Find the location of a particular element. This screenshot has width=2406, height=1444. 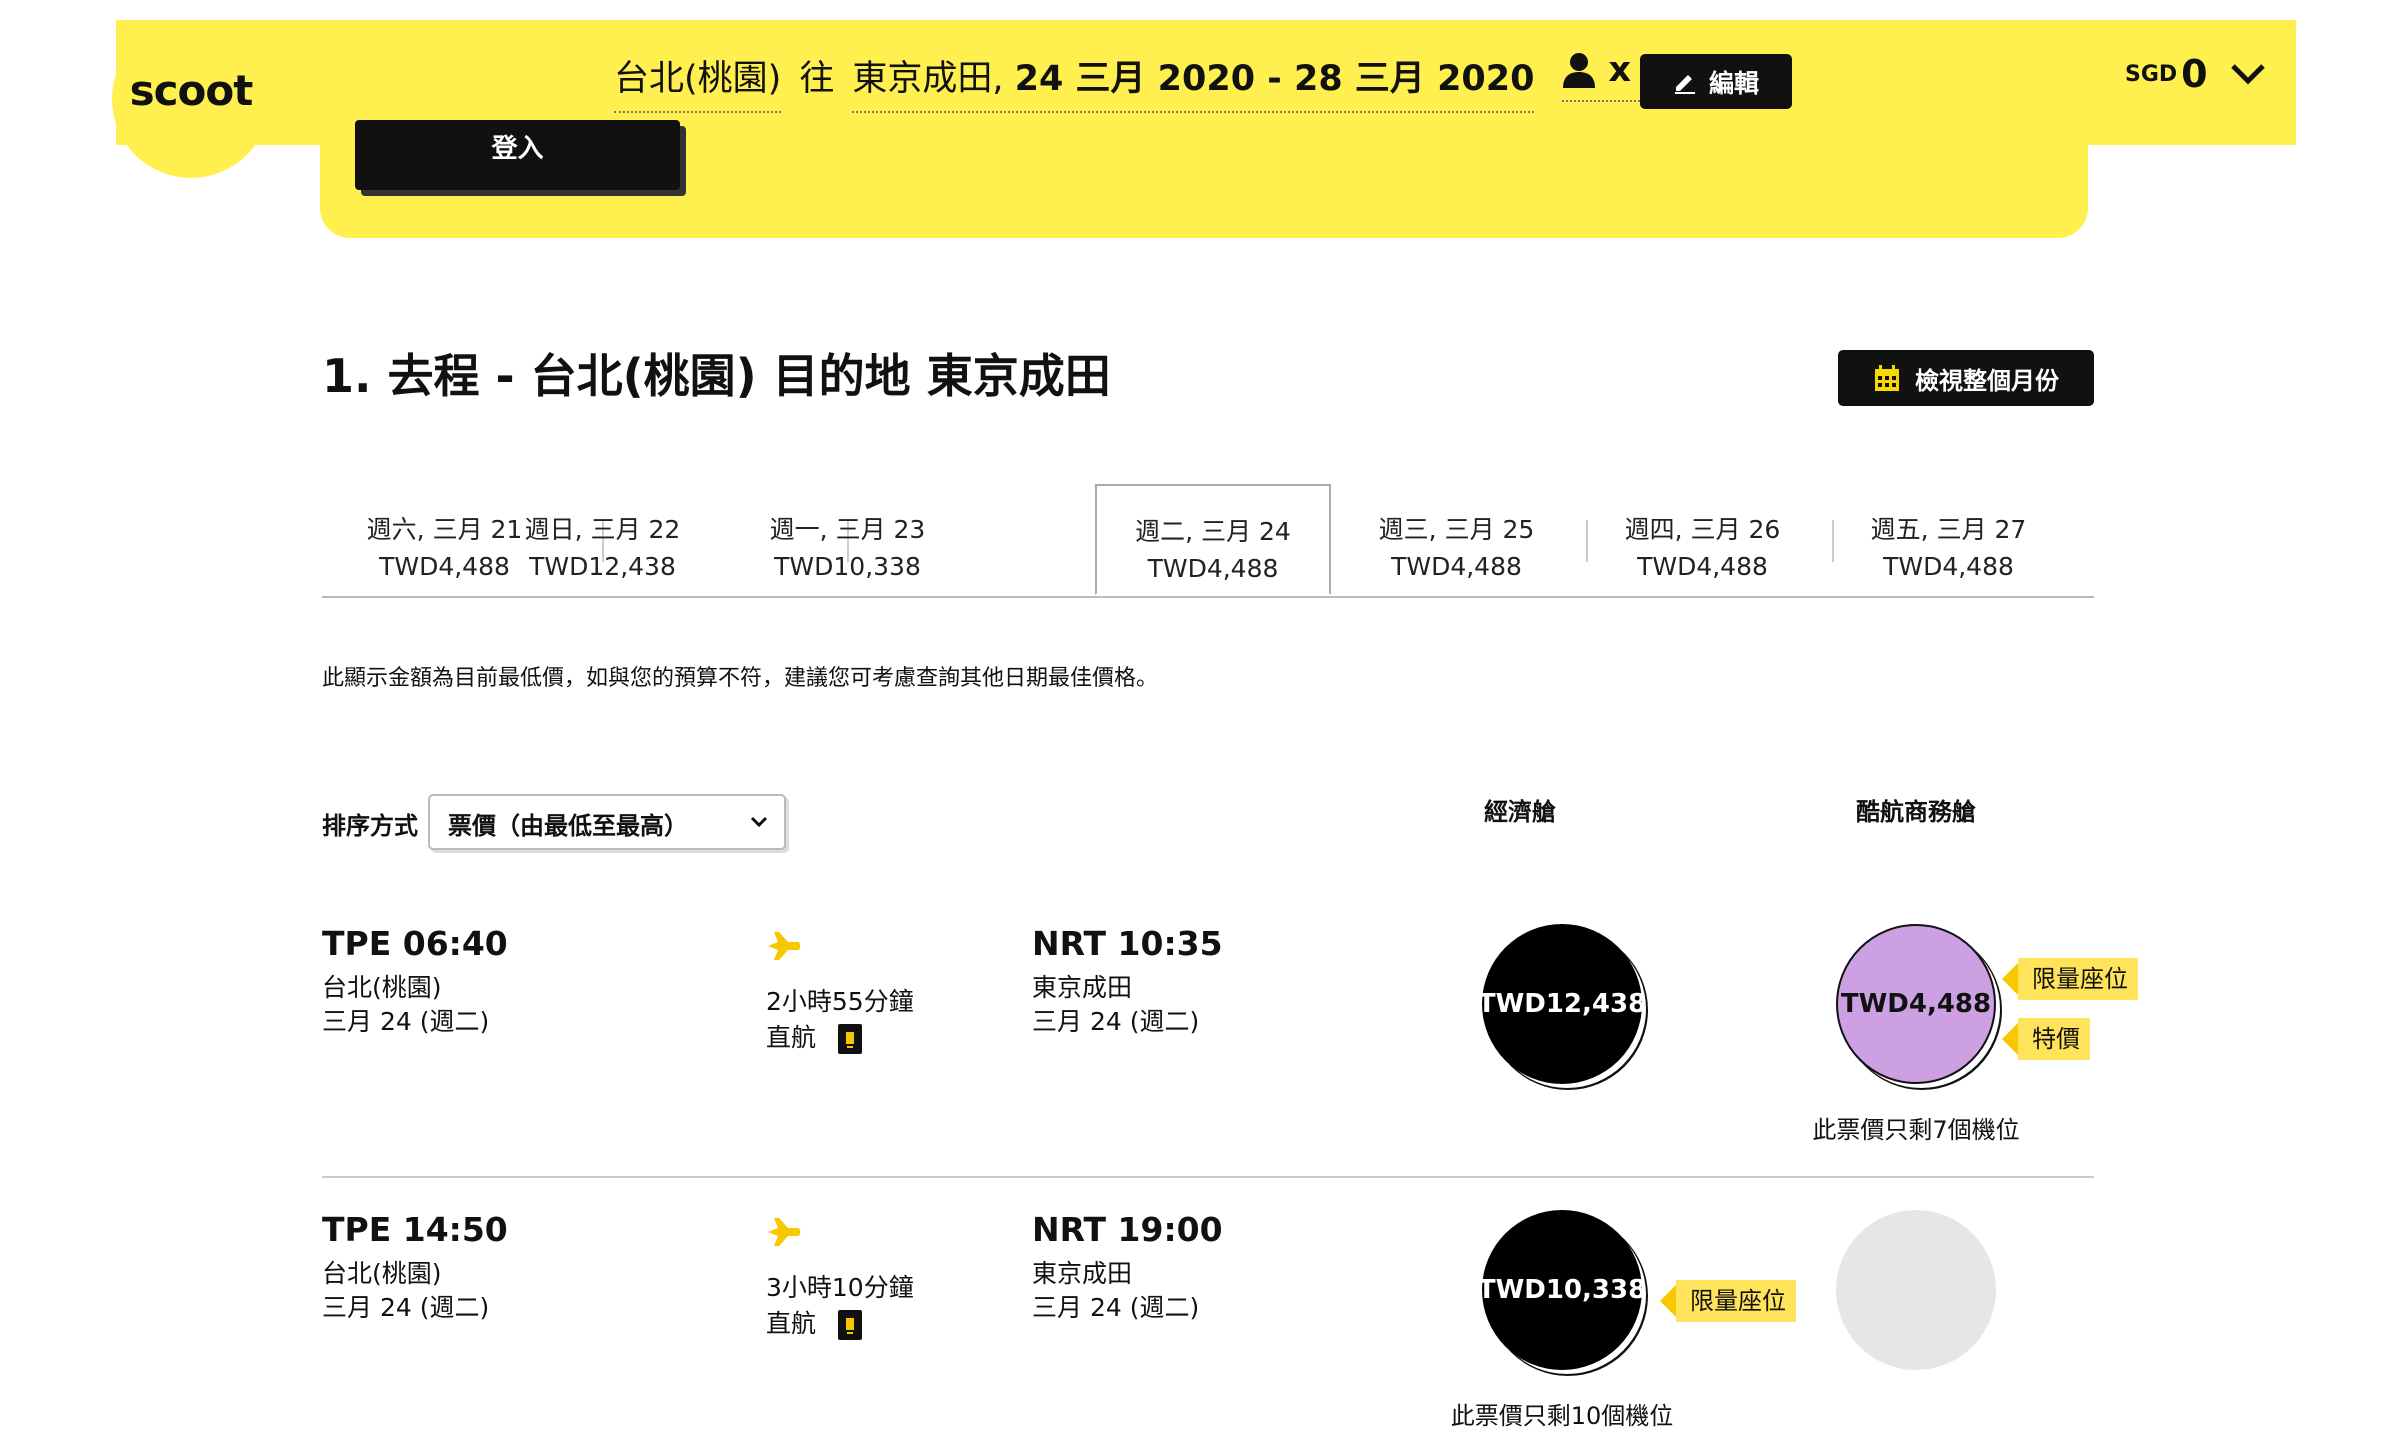

date-tab: 週一, 三月 23 TWD10,338 is located at coordinates (847, 540).